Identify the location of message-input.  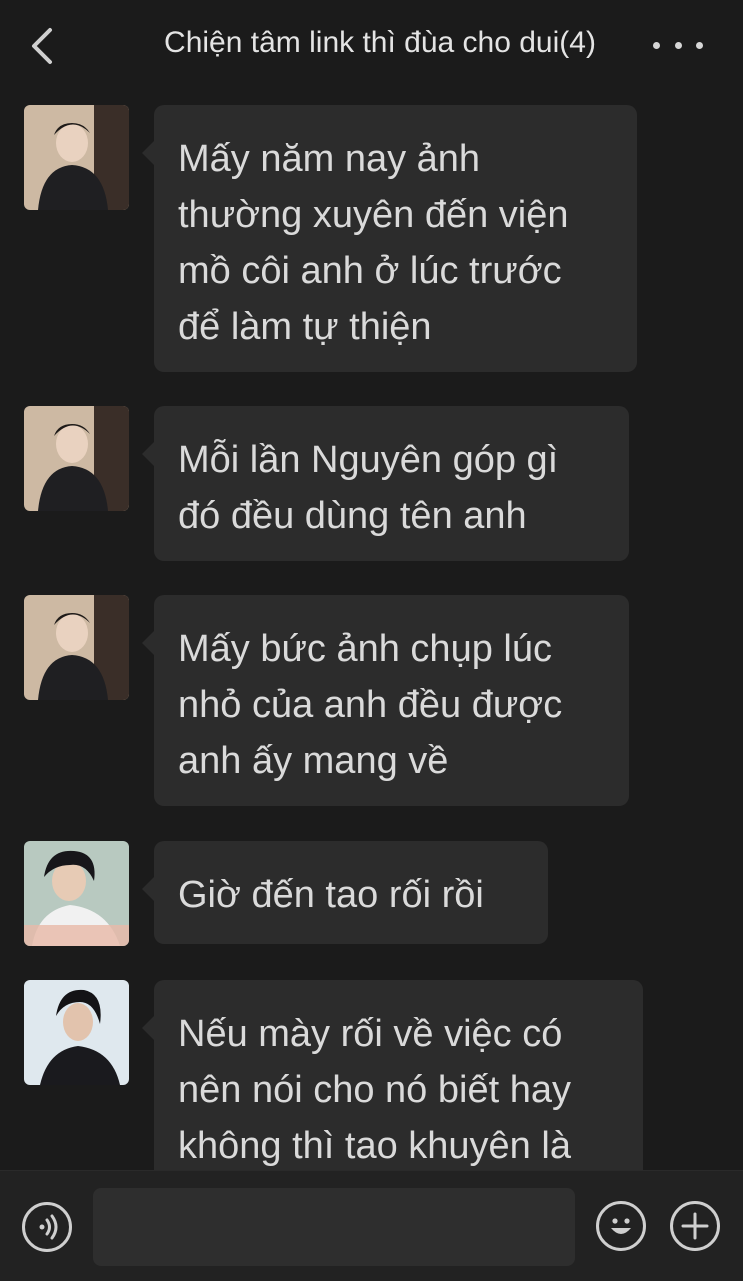
(334, 1227).